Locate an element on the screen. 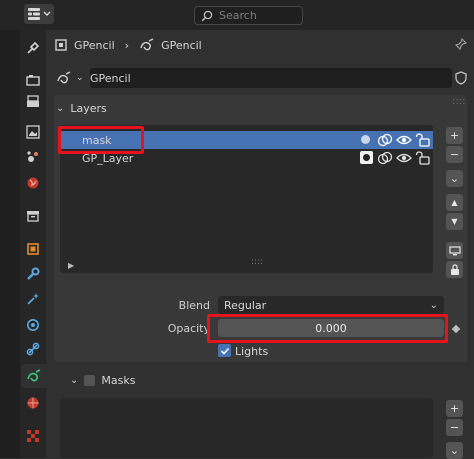 Image resolution: width=474 pixels, height=459 pixels. grease-pencil-data-icon is located at coordinates (33, 375).